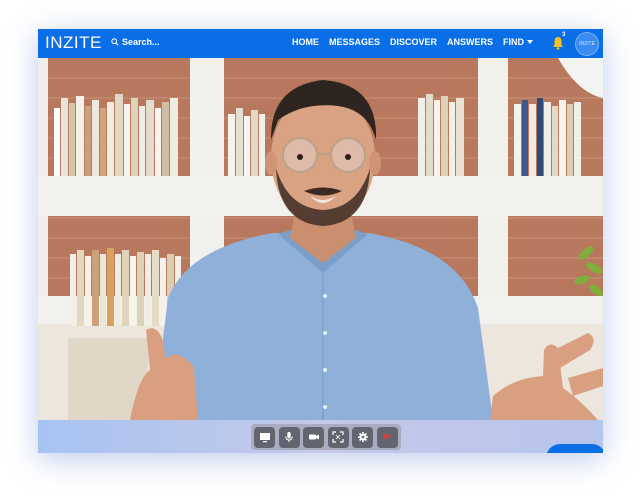 Image resolution: width=641 pixels, height=497 pixels. Describe the element at coordinates (115, 42) in the screenshot. I see `search-icon` at that location.